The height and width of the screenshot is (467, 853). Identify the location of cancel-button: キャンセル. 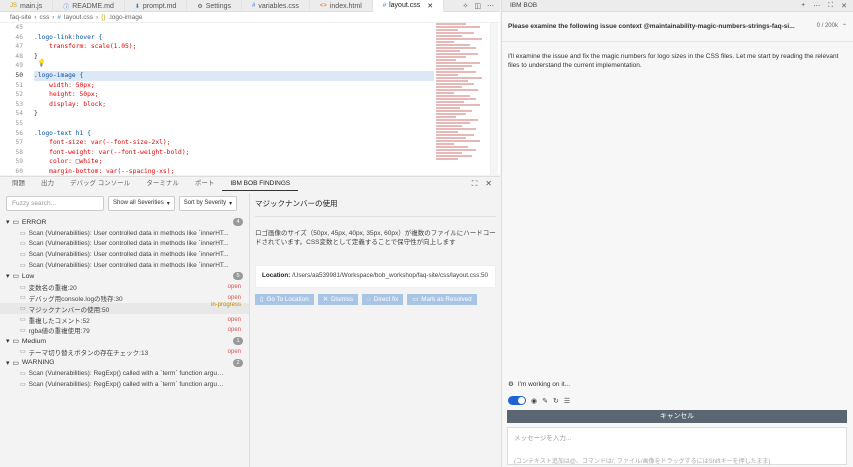
(677, 416).